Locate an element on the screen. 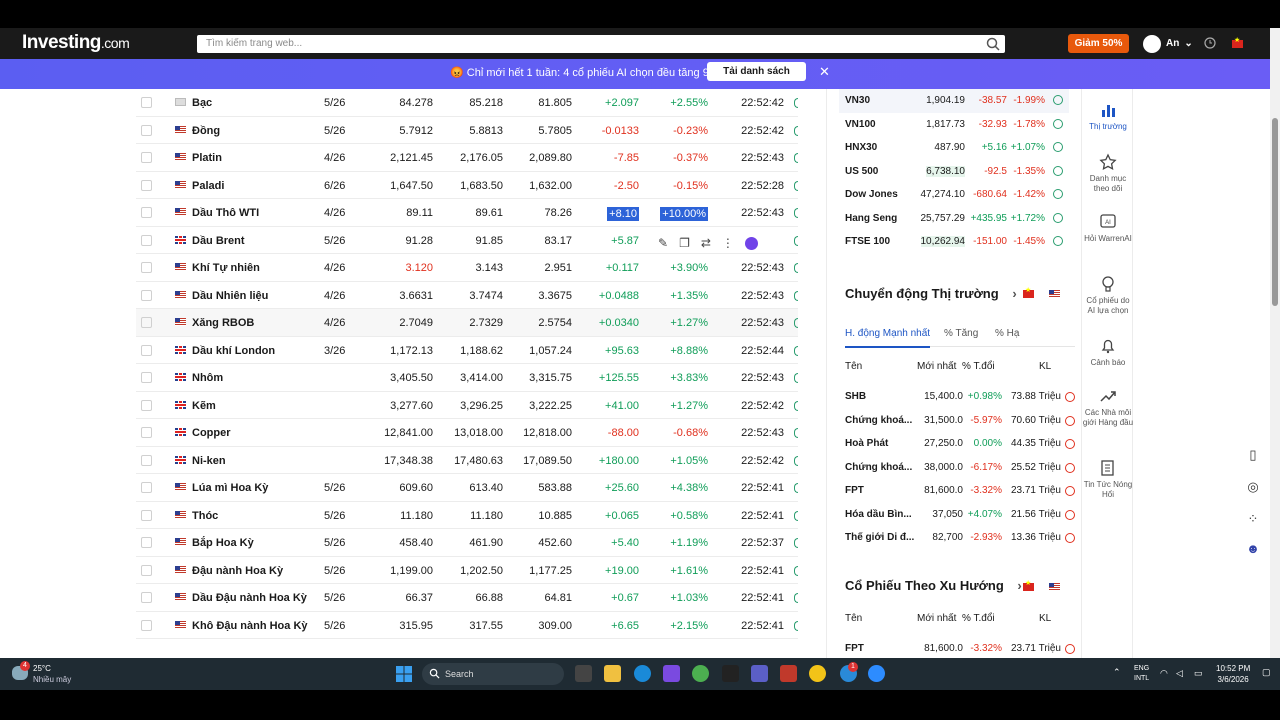 This screenshot has width=1280, height=720. chatbot-icon: ☻ is located at coordinates (1253, 548).